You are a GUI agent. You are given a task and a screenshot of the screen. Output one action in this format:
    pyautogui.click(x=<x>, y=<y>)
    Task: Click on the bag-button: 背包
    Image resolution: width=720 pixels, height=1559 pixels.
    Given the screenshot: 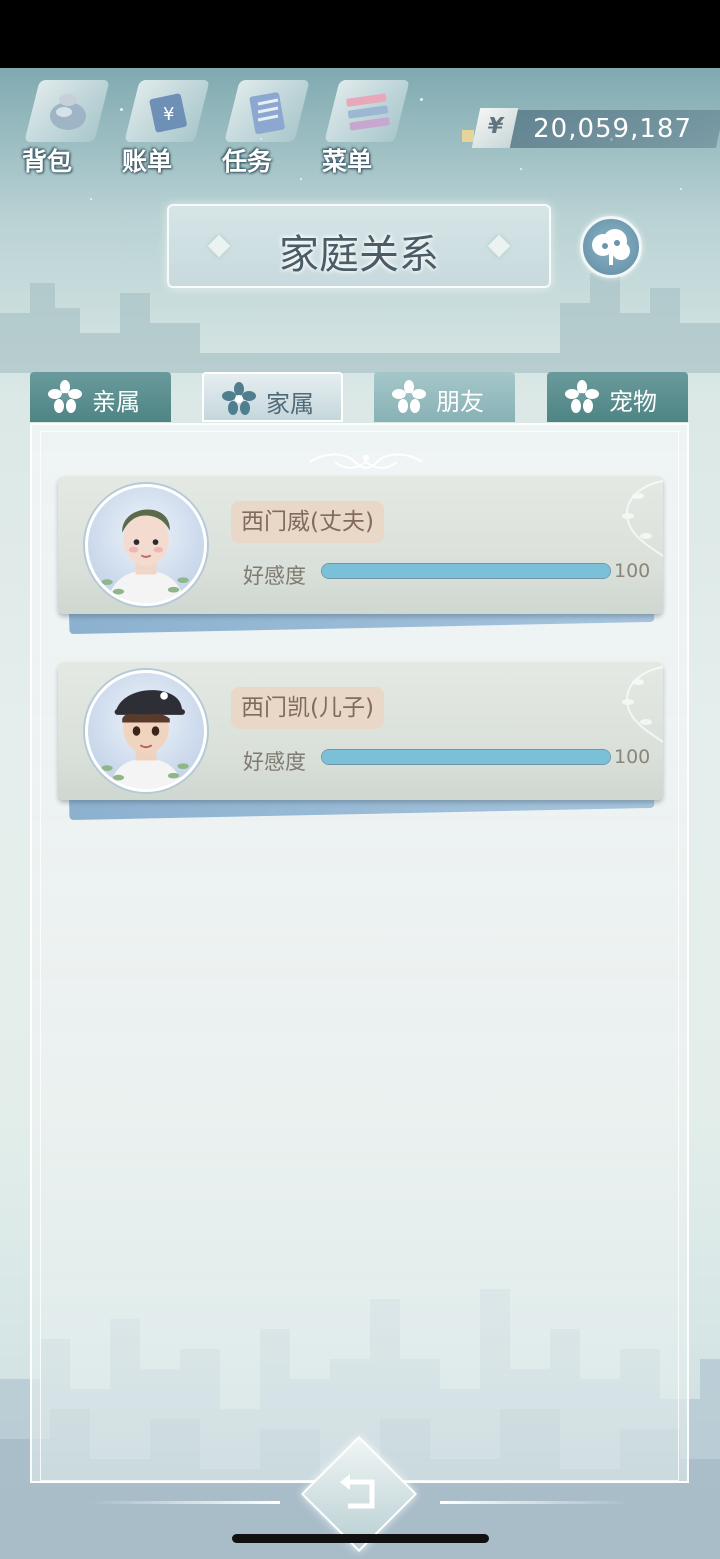 What is the action you would take?
    pyautogui.click(x=67, y=126)
    